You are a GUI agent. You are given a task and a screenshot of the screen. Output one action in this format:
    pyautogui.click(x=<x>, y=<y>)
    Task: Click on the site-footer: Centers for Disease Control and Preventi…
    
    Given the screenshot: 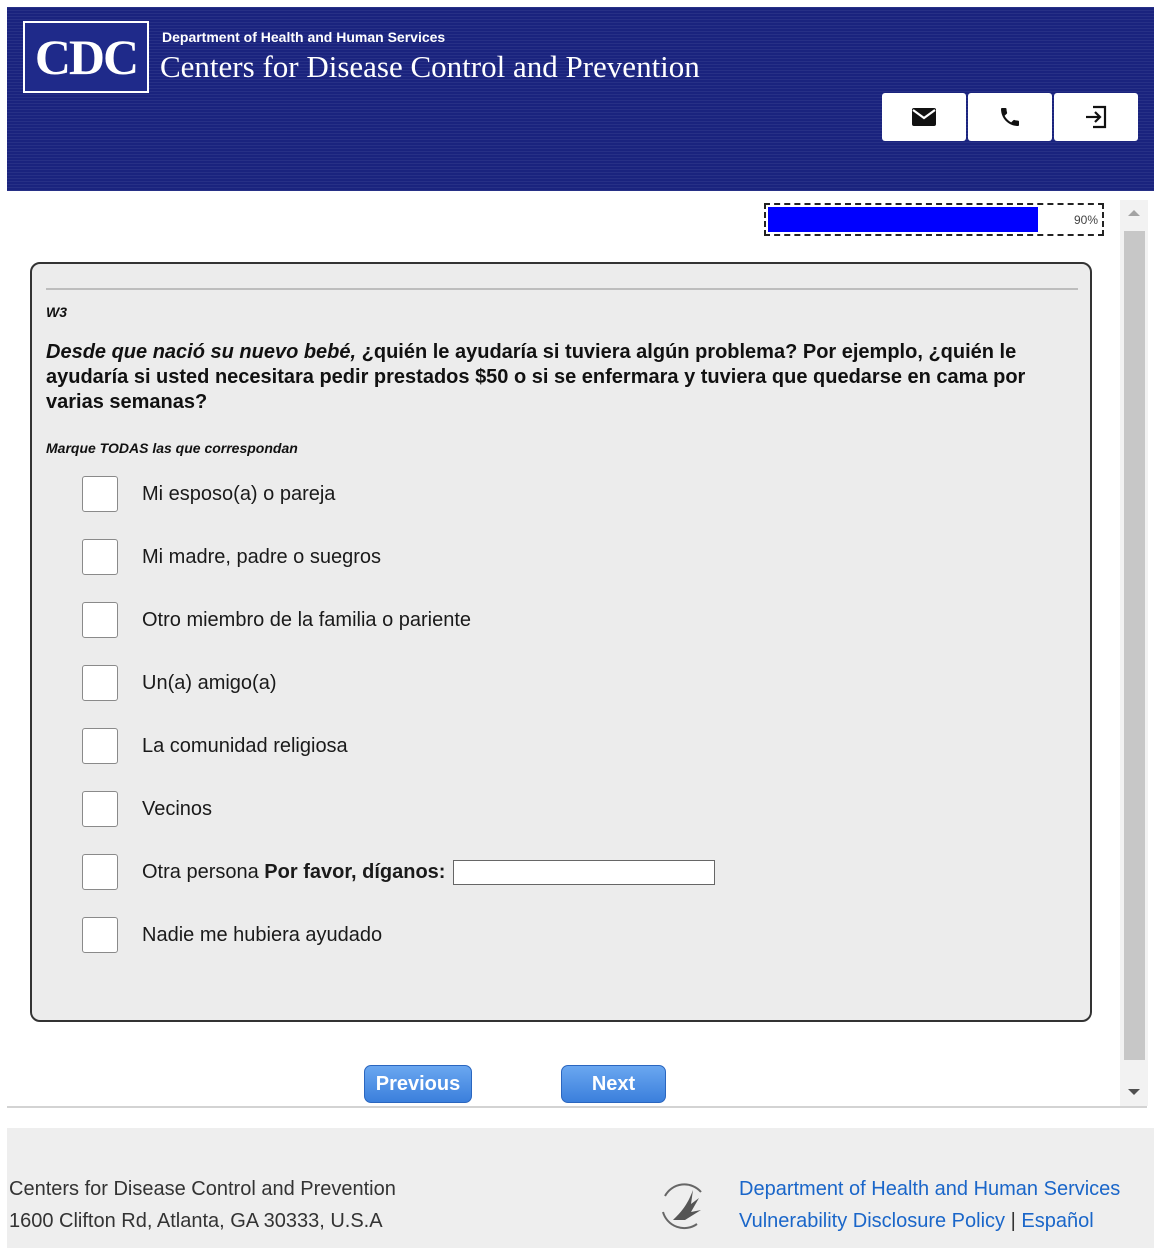 What is the action you would take?
    pyautogui.click(x=580, y=1188)
    